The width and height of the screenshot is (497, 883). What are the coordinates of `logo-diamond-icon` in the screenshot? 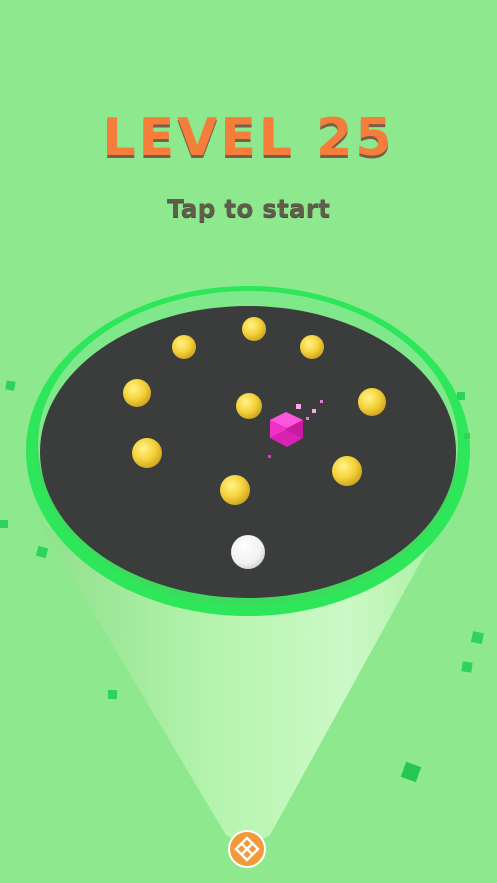 It's located at (247, 849).